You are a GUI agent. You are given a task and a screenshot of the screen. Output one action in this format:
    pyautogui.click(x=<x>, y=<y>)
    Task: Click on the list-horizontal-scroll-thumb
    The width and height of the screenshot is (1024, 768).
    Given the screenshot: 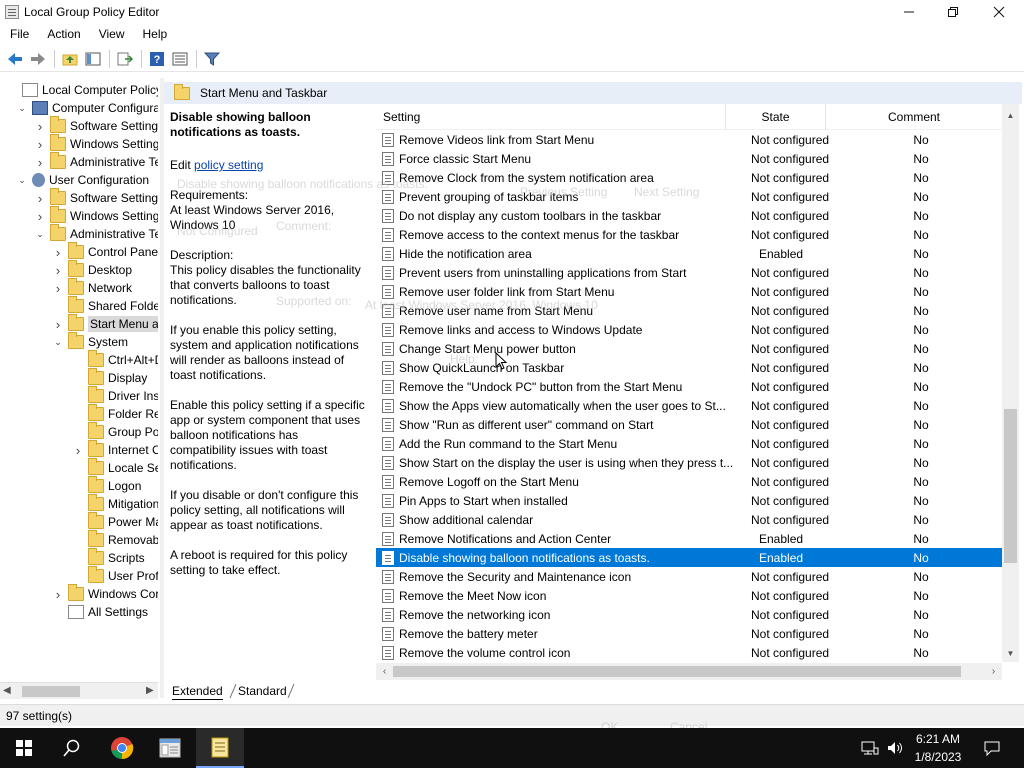 What is the action you would take?
    pyautogui.click(x=677, y=671)
    